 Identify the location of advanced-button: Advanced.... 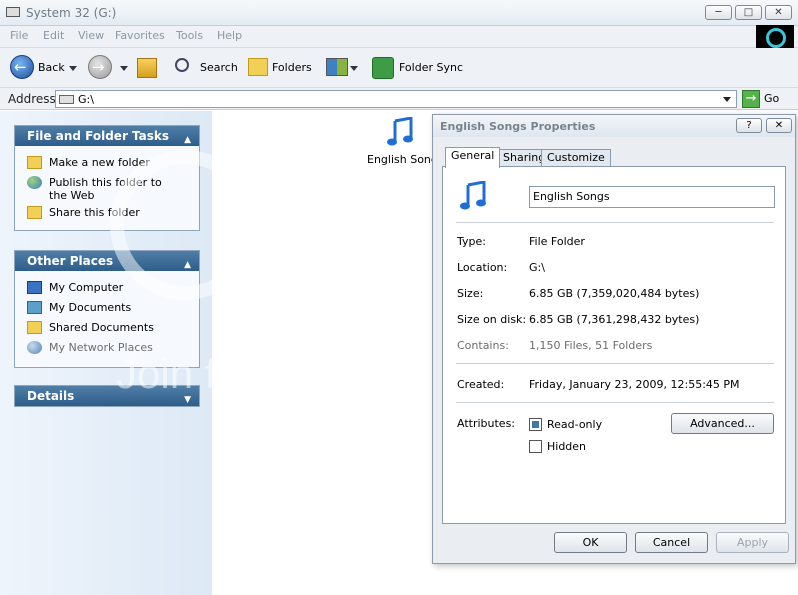
(722, 423).